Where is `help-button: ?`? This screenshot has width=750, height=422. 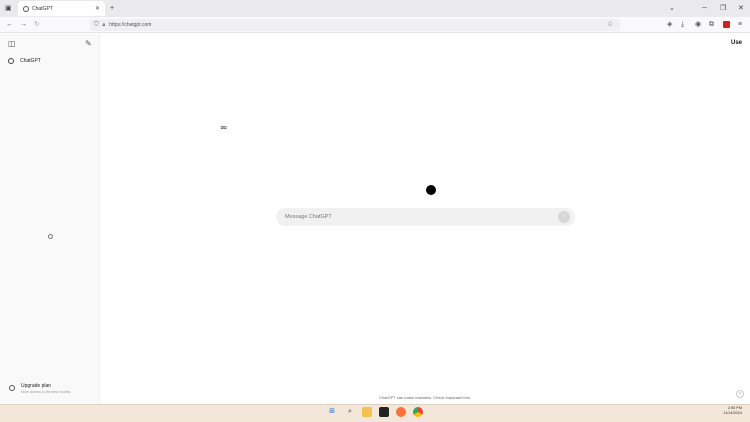 help-button: ? is located at coordinates (740, 394).